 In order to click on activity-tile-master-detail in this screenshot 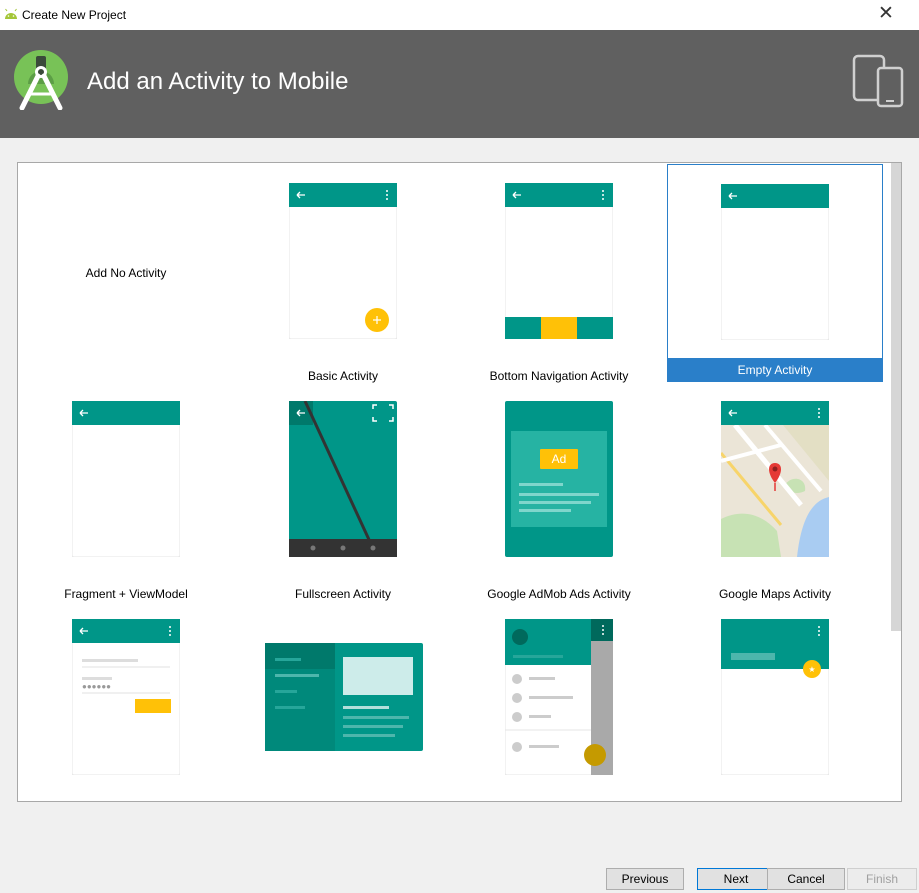, I will do `click(343, 700)`.